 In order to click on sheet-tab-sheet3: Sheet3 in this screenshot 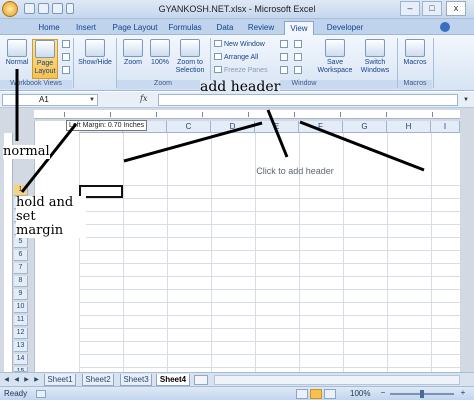, I will do `click(136, 380)`.